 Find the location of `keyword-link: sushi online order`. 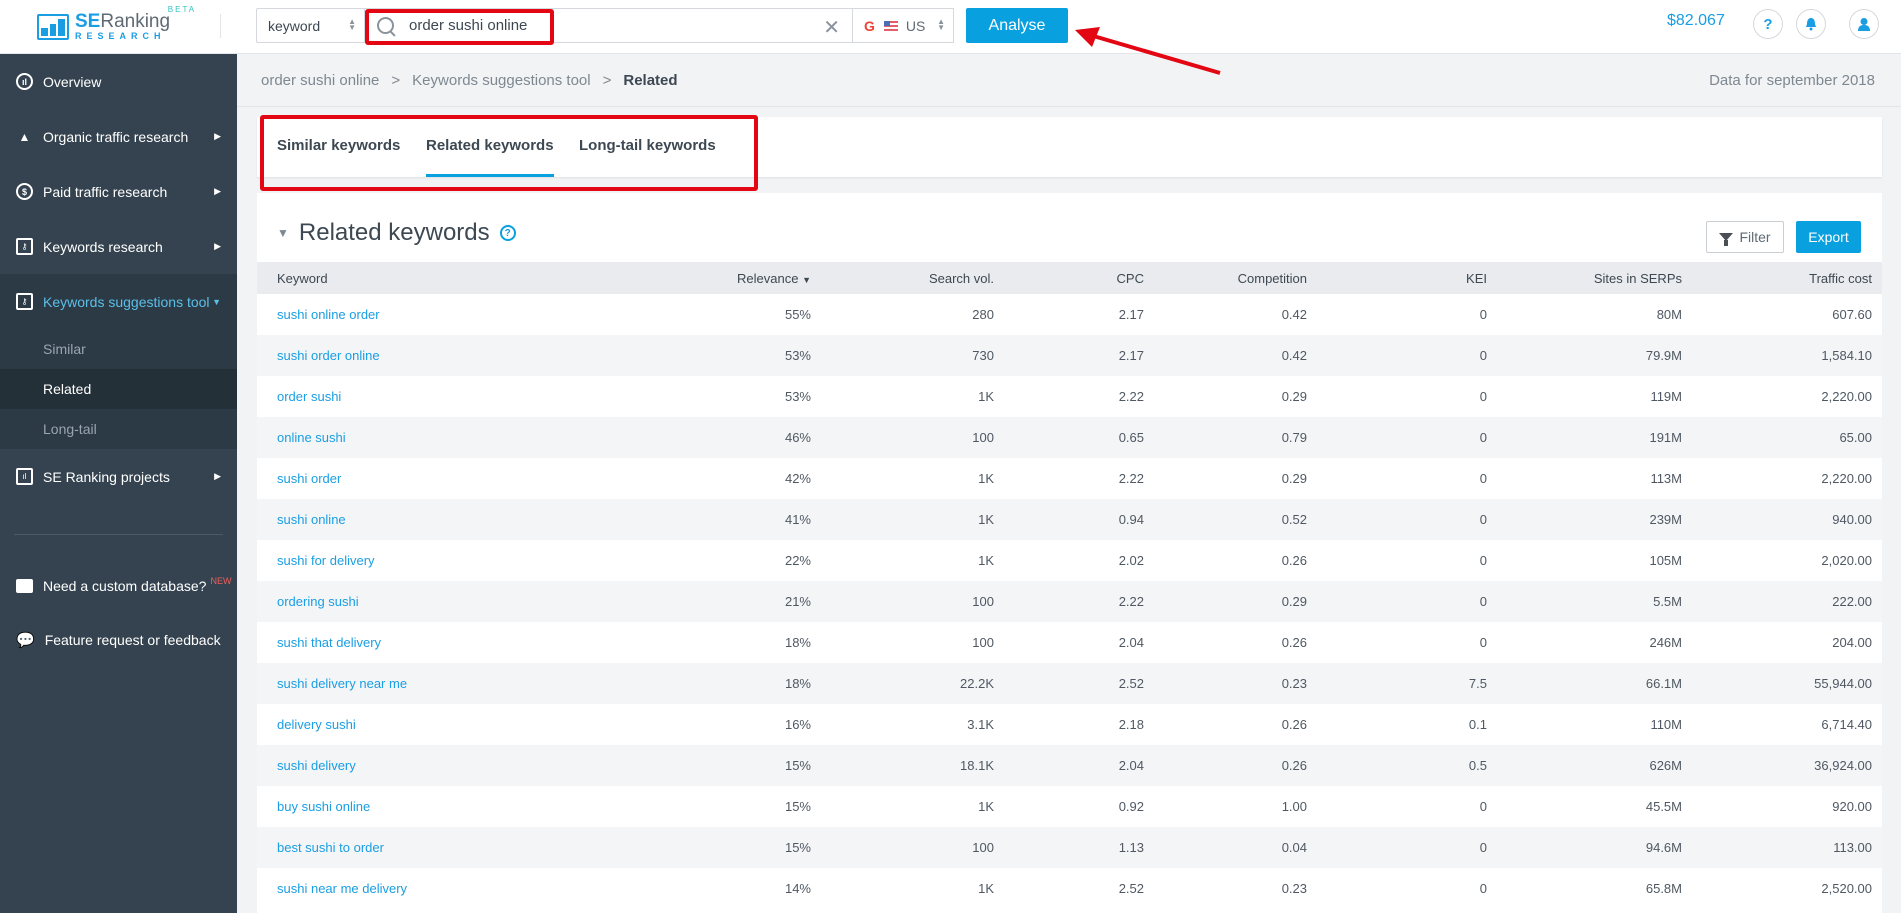

keyword-link: sushi online order is located at coordinates (328, 314).